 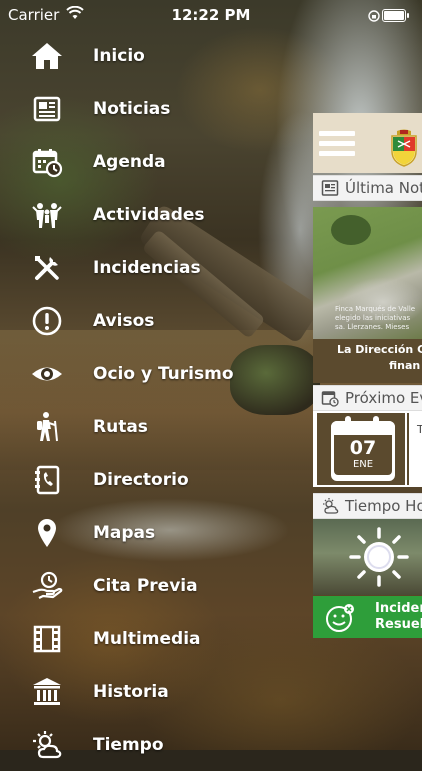 I want to click on menu-item-cita-previa: Cita Previa, so click(x=156, y=586).